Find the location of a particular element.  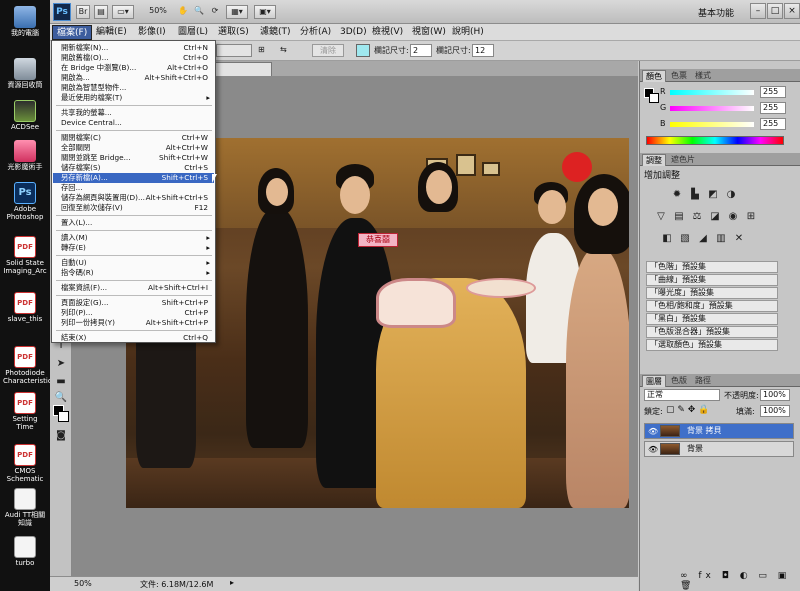

width-field: 2 is located at coordinates (421, 50).